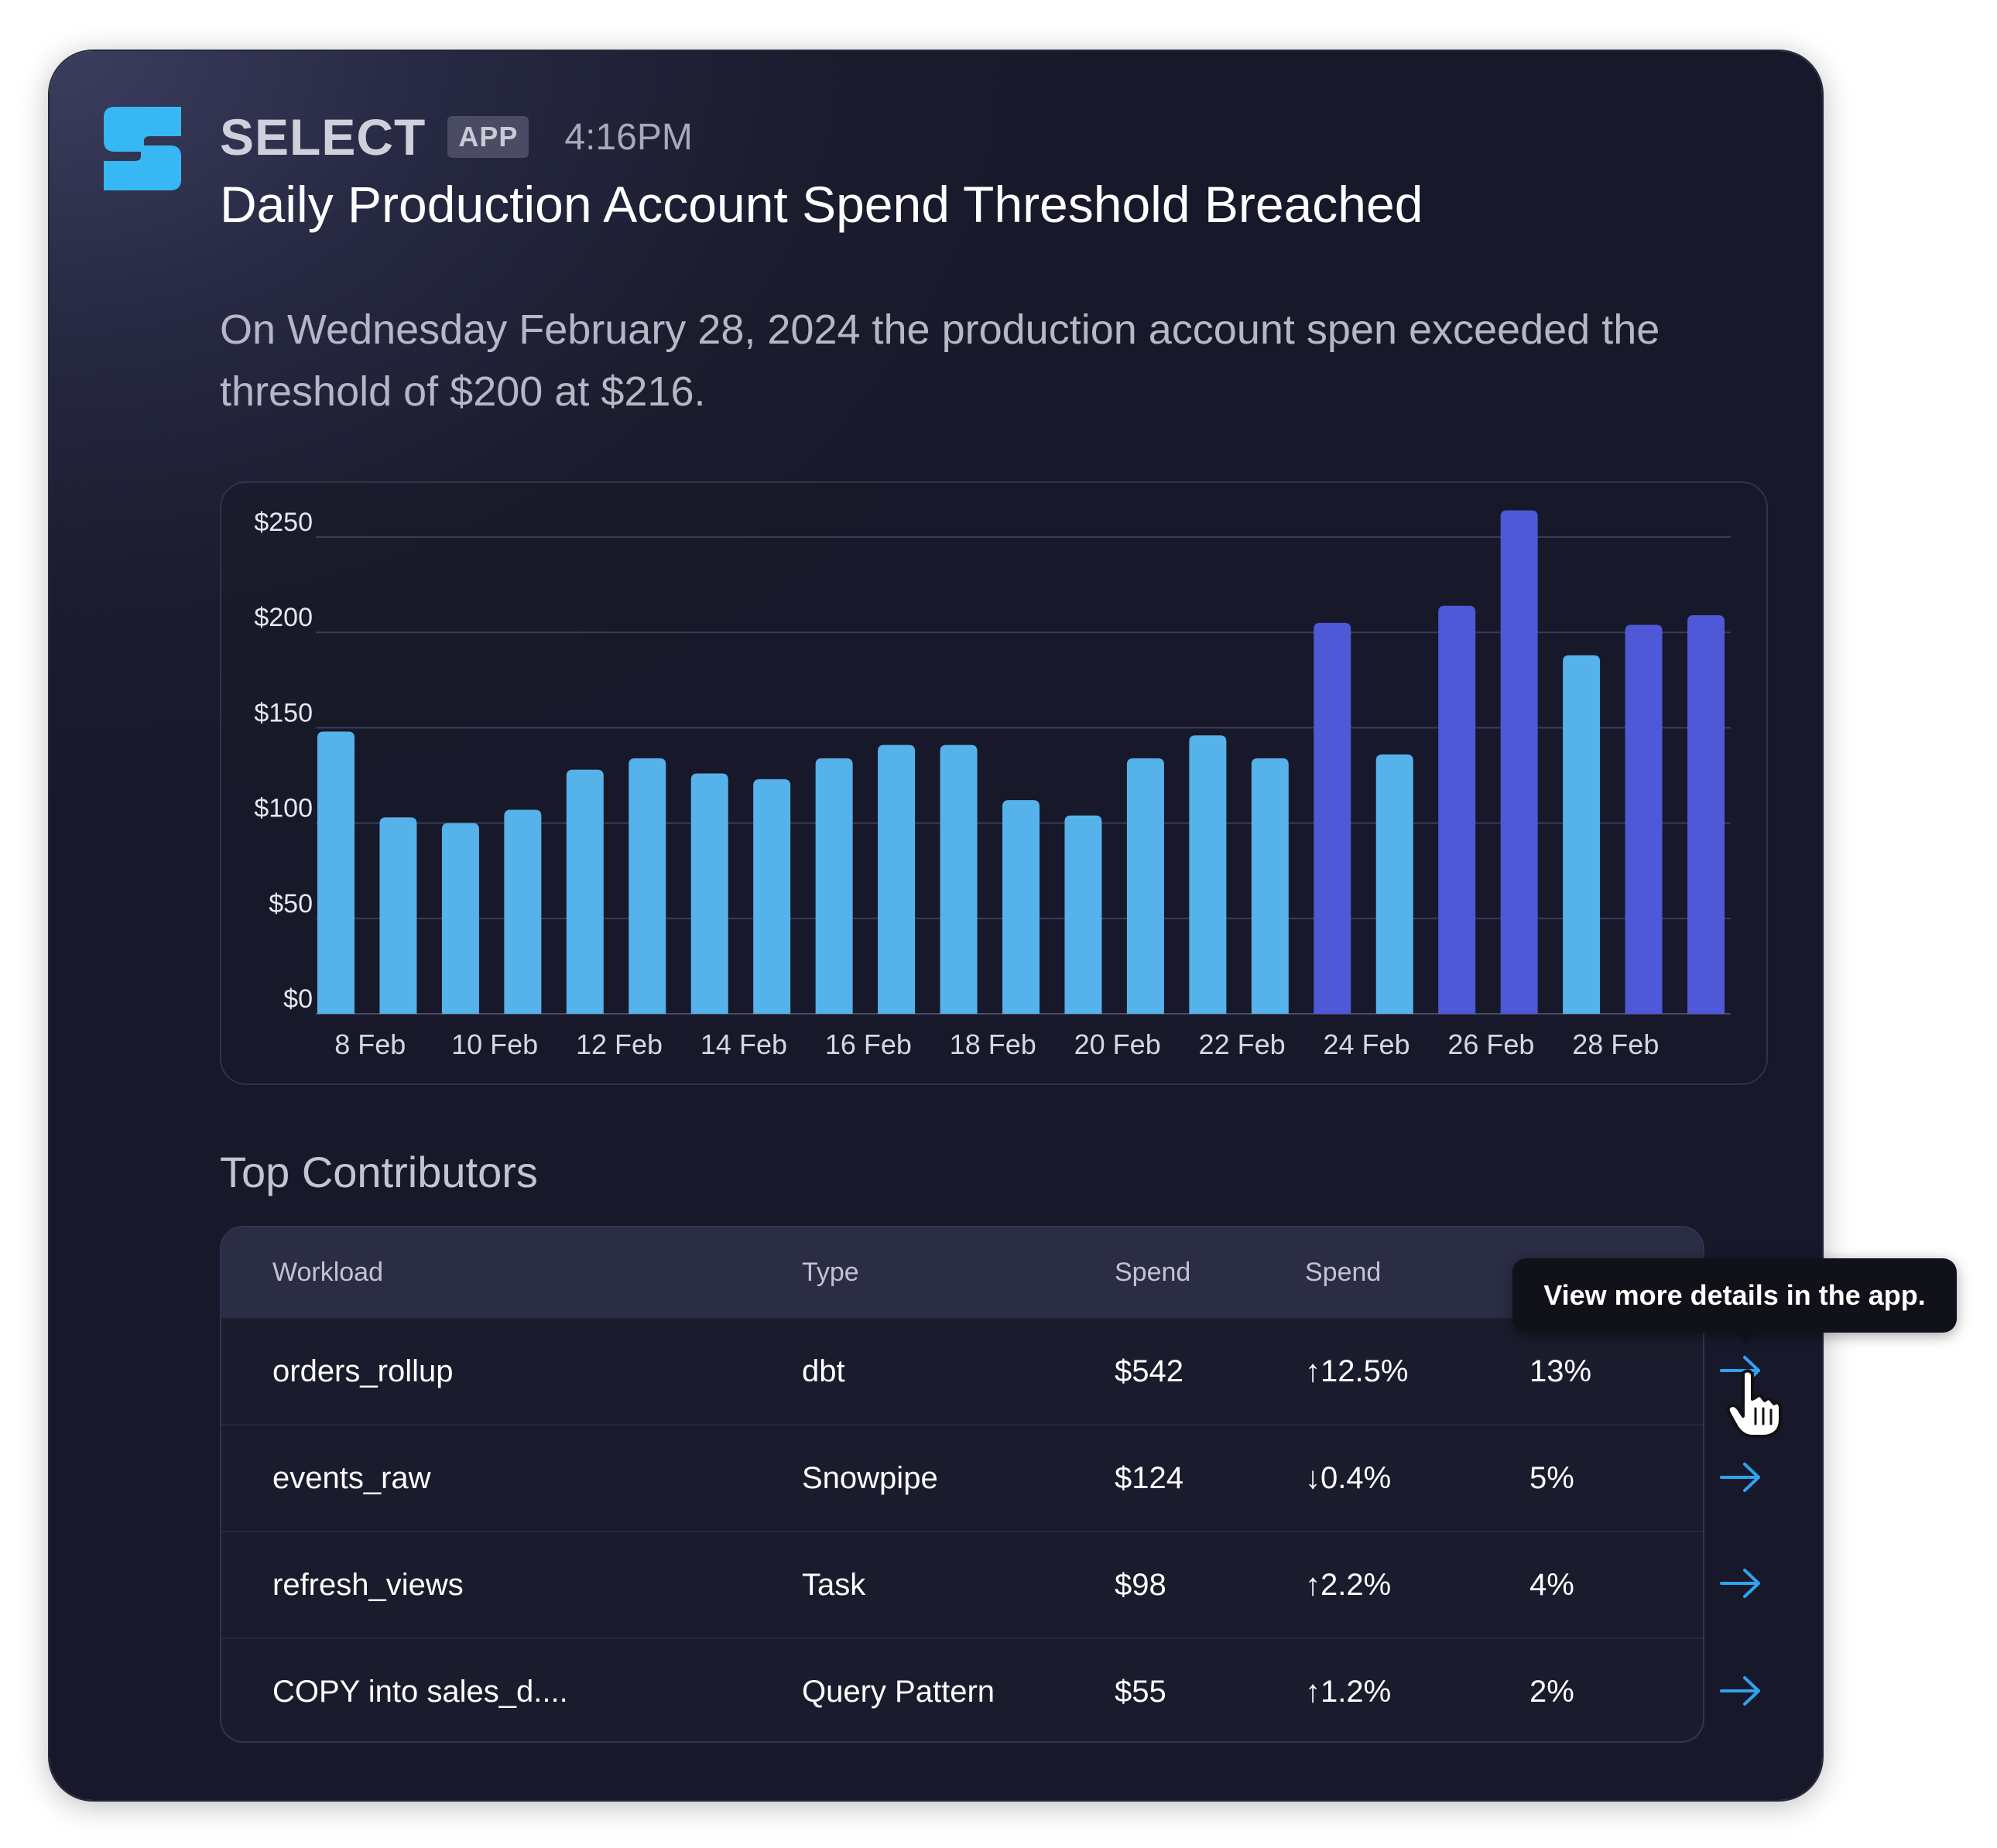 The image size is (1997, 1848). What do you see at coordinates (284, 617) in the screenshot?
I see `y-tick-label: $200` at bounding box center [284, 617].